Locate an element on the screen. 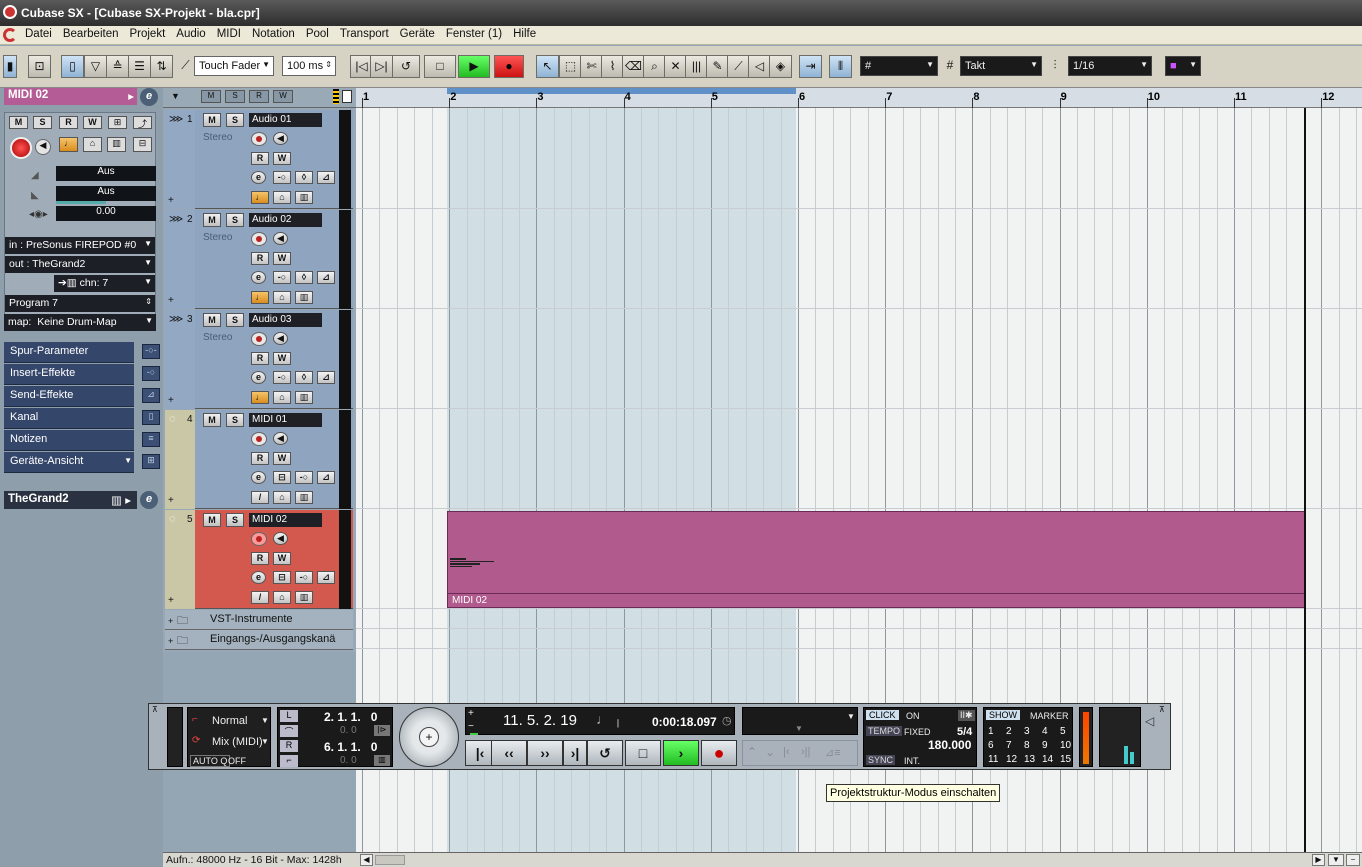  track-name: MIDI 02 is located at coordinates (285, 520).